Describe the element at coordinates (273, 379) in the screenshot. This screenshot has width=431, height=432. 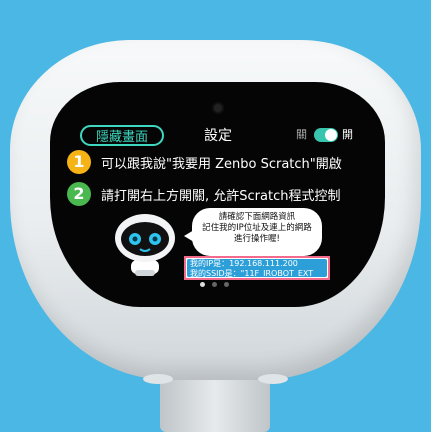
I see `right-light-icon` at that location.